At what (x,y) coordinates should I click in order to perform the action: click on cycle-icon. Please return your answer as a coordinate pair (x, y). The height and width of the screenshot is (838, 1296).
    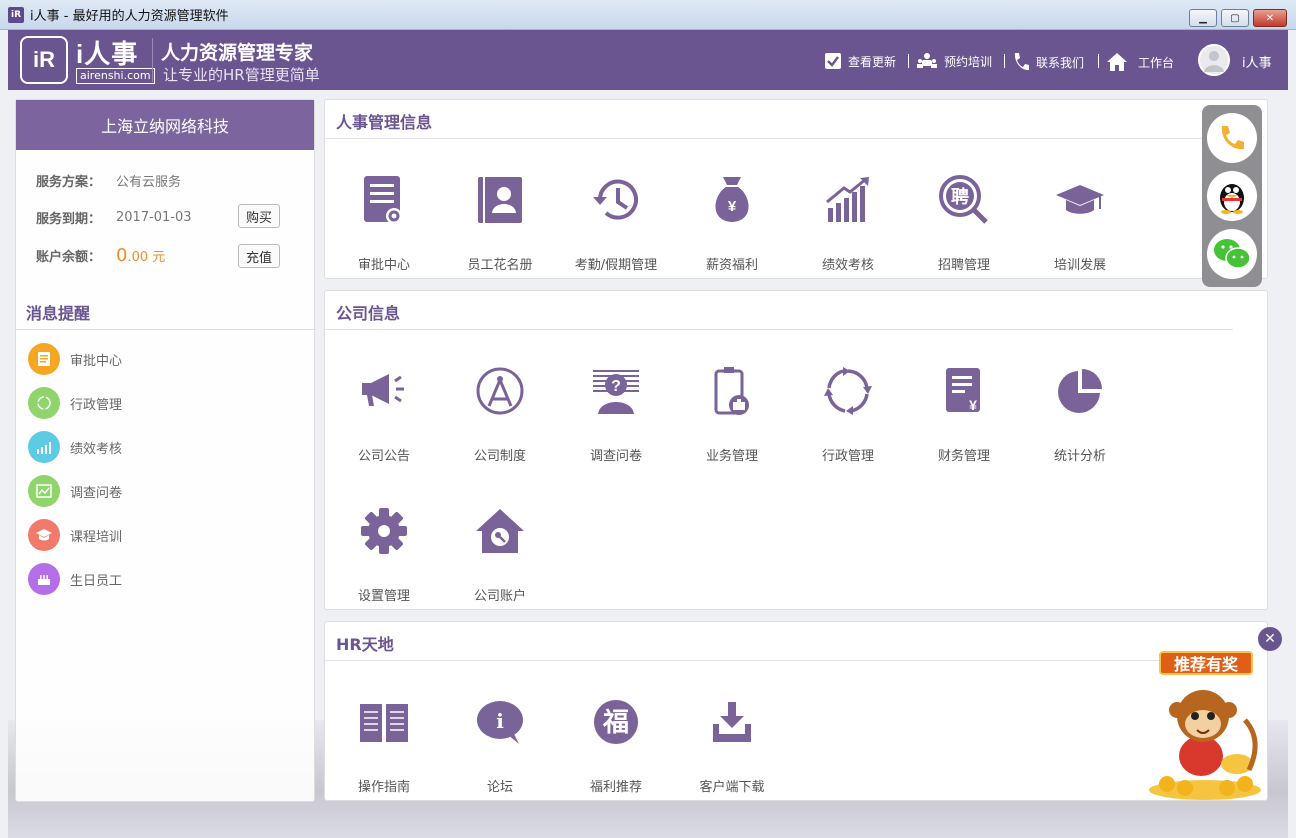
    Looking at the image, I should click on (44, 403).